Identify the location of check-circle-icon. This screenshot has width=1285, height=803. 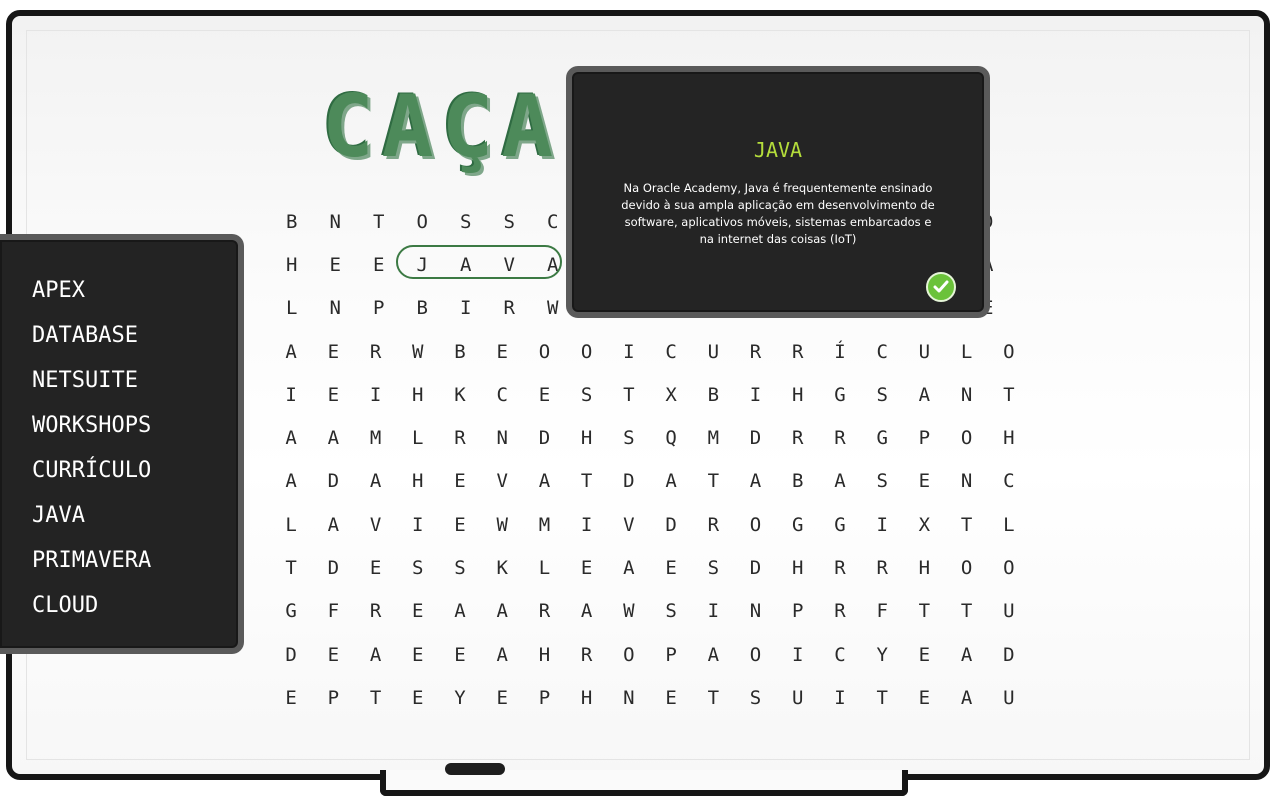
(941, 287).